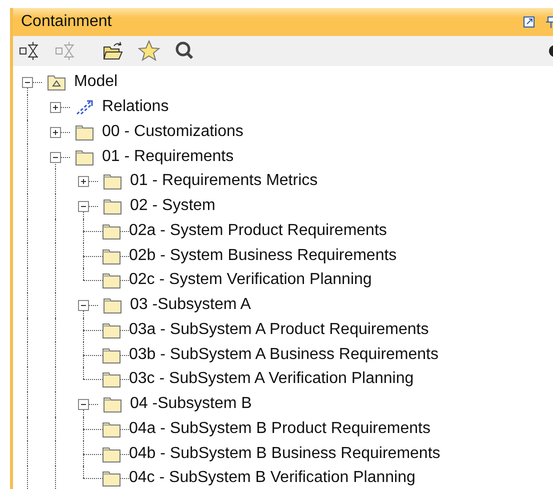 The height and width of the screenshot is (489, 553). I want to click on tree-item: 03 -Subsystem A, so click(190, 305).